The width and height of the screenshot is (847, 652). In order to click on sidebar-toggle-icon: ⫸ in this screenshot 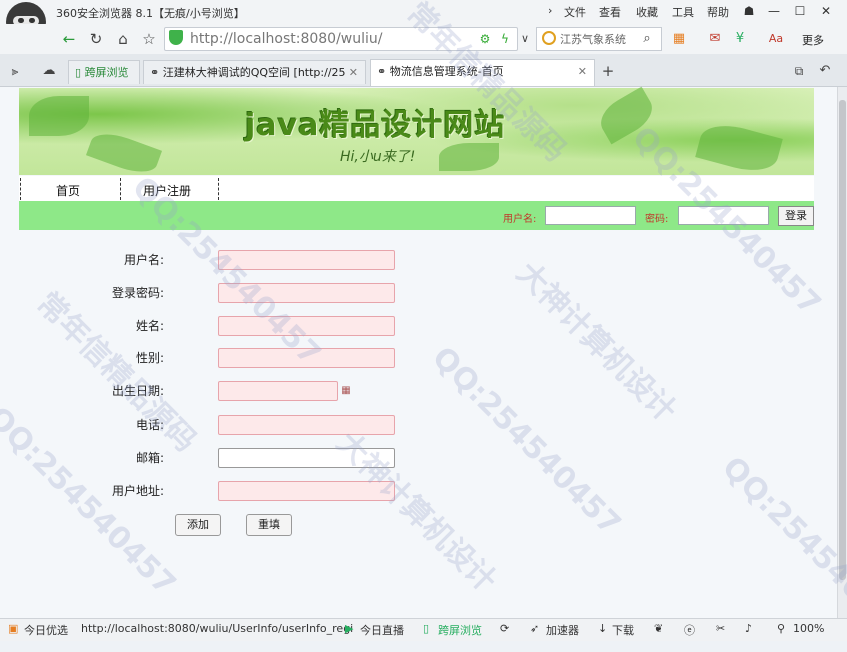, I will do `click(15, 71)`.